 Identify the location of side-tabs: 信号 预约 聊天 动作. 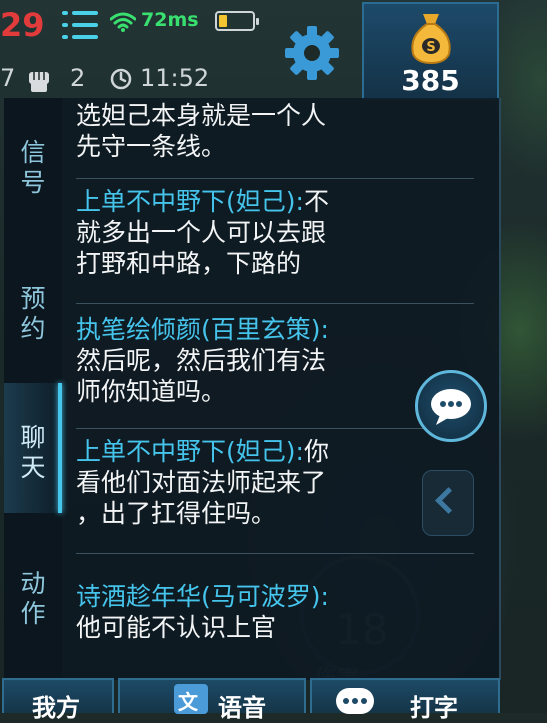
(33, 389).